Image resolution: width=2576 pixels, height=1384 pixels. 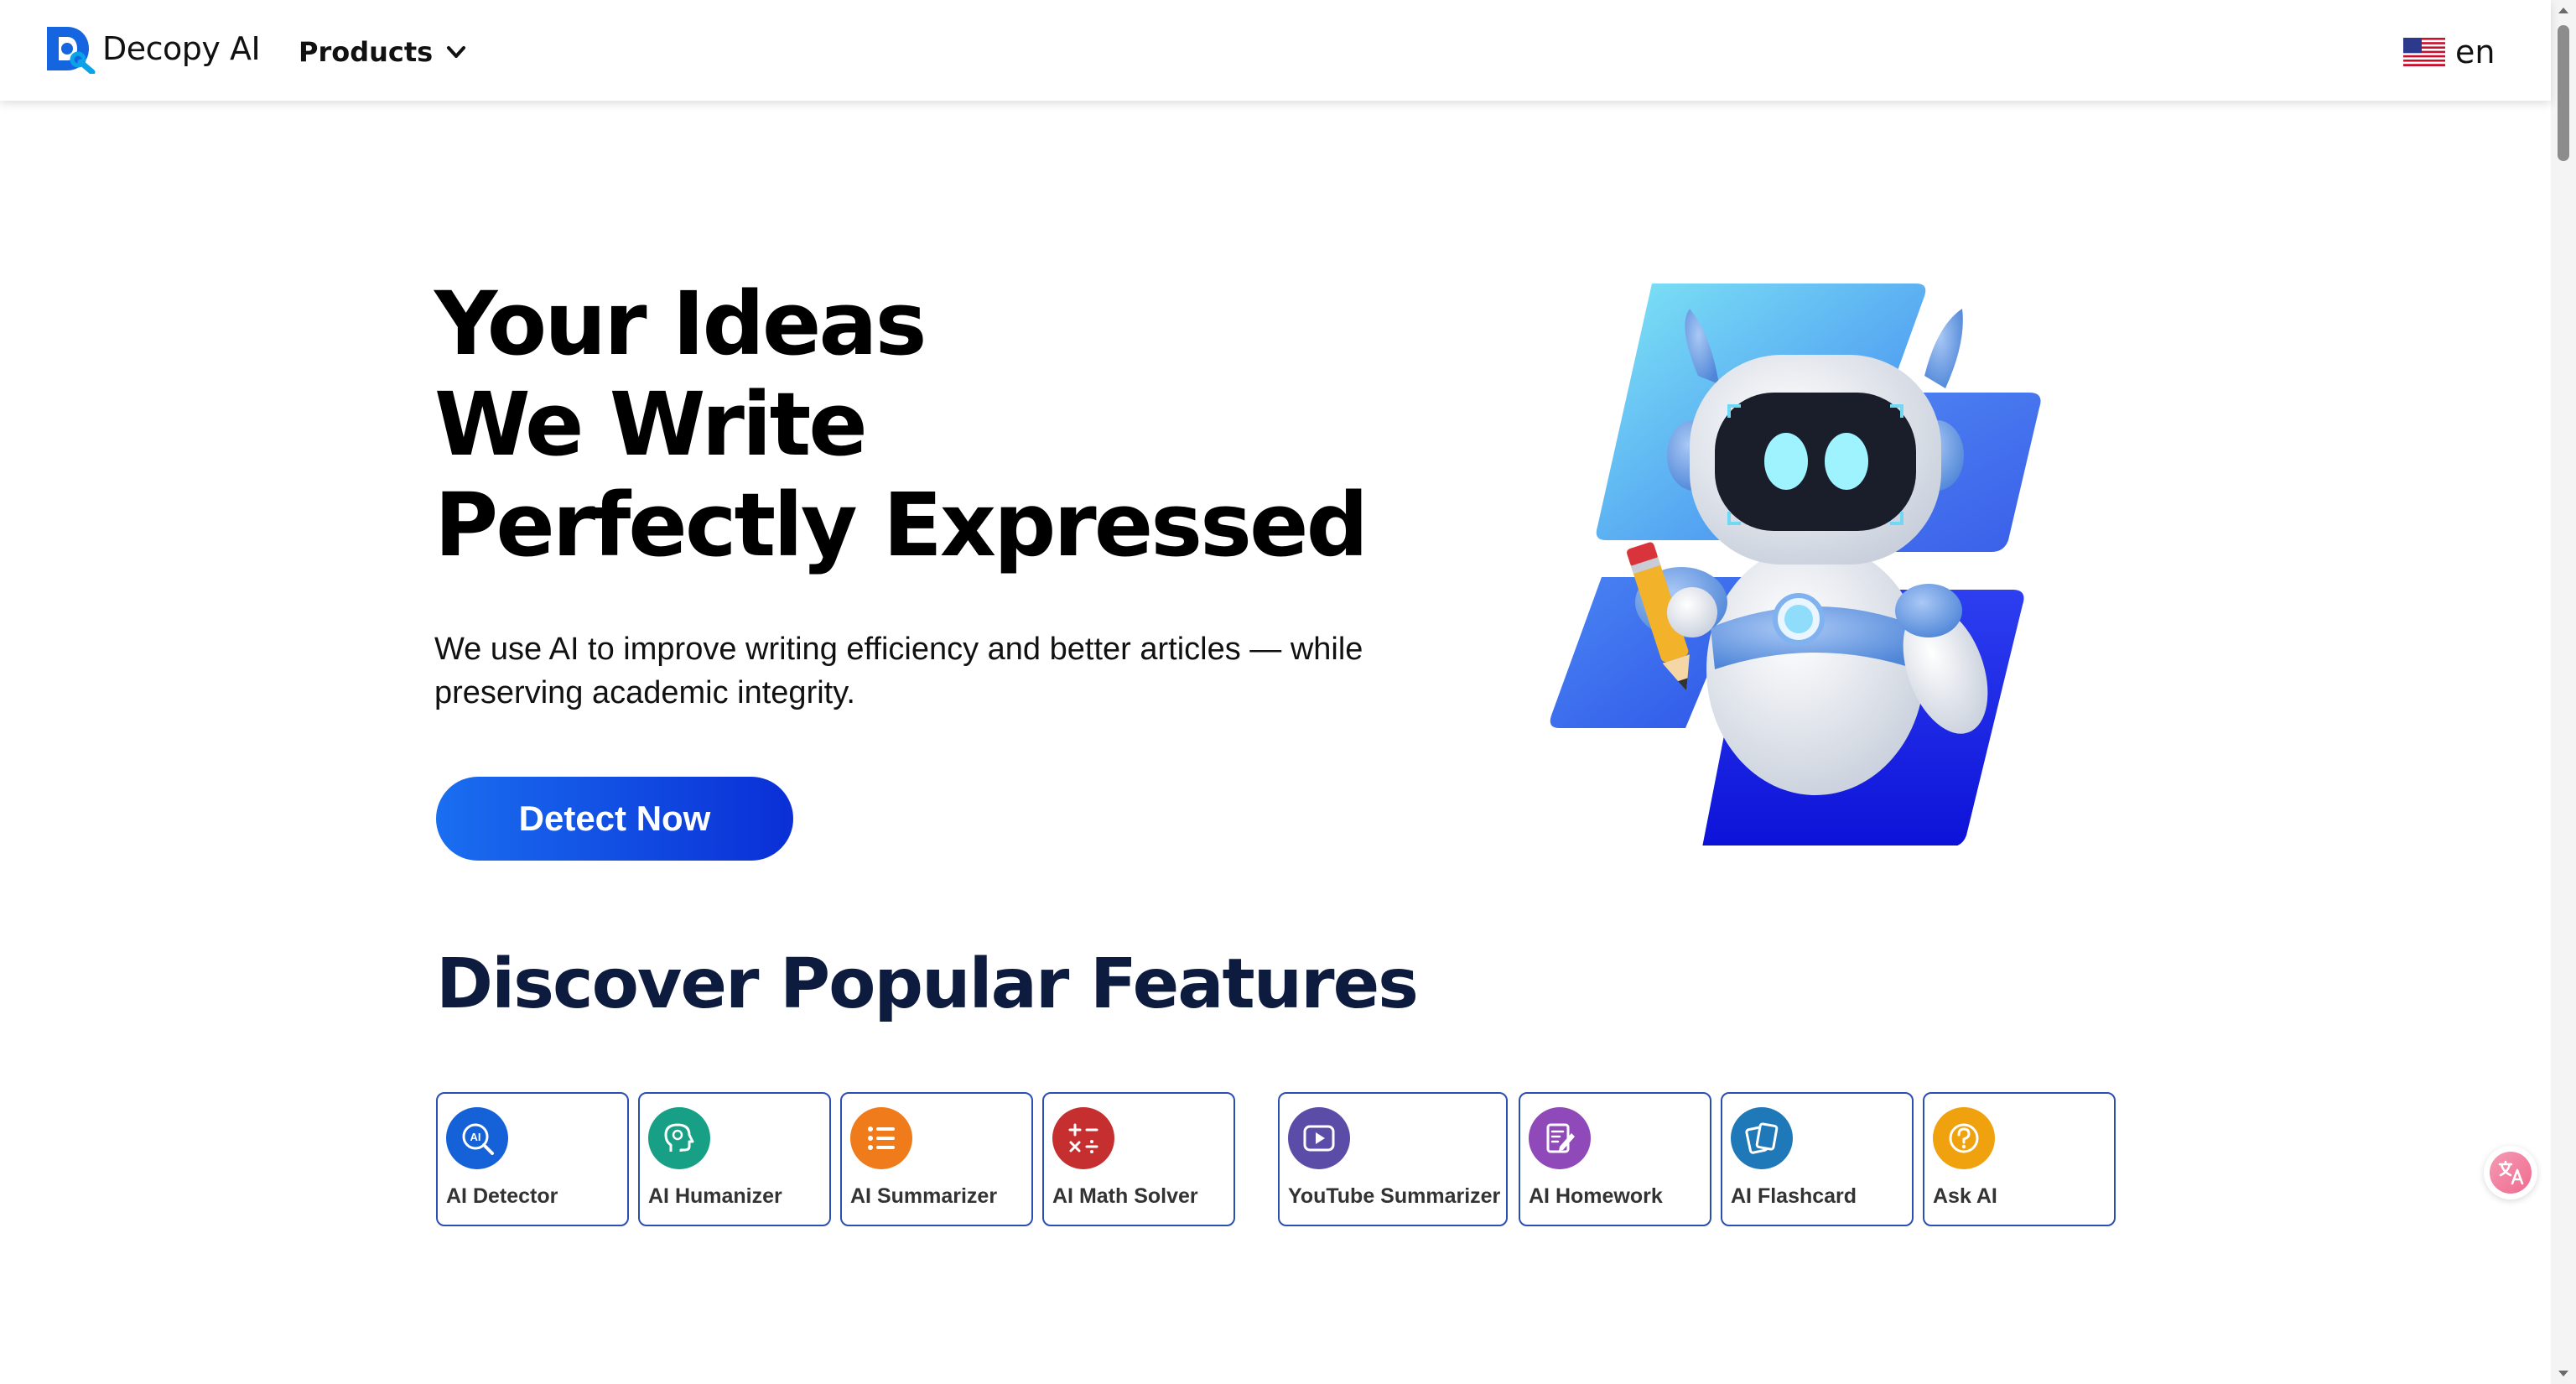 What do you see at coordinates (1596, 1196) in the screenshot?
I see `feature-card-label: AI Homework` at bounding box center [1596, 1196].